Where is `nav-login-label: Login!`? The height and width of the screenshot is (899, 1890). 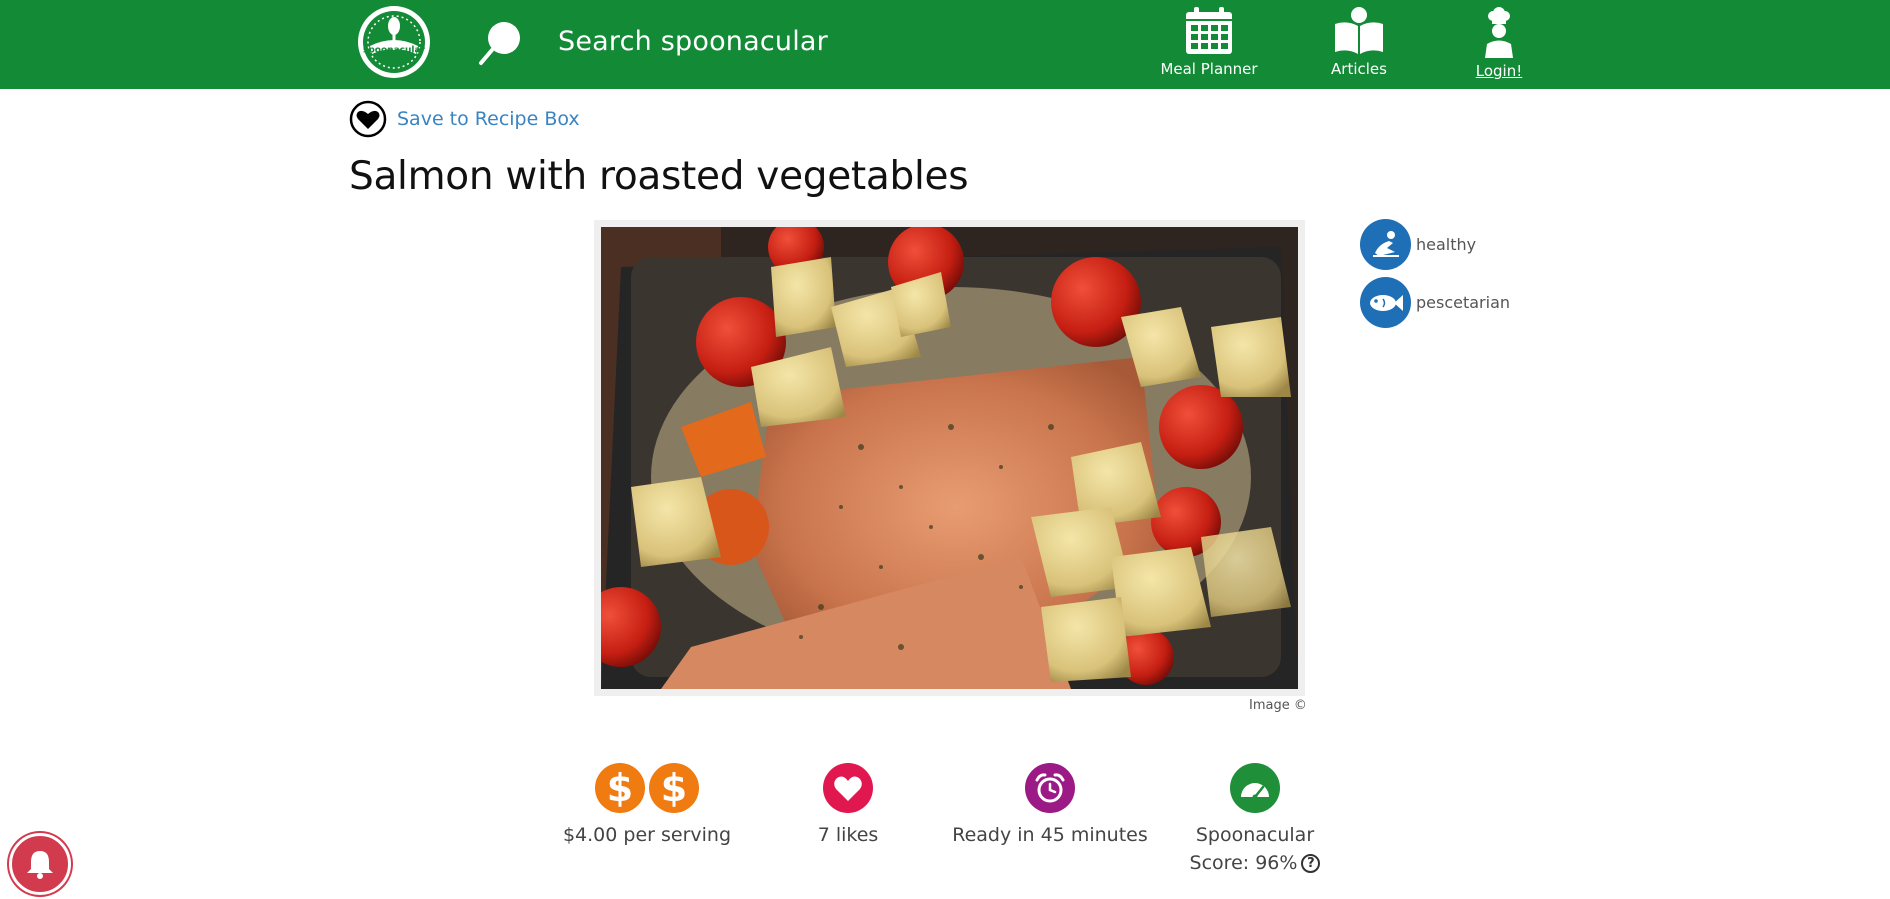 nav-login-label: Login! is located at coordinates (1499, 71).